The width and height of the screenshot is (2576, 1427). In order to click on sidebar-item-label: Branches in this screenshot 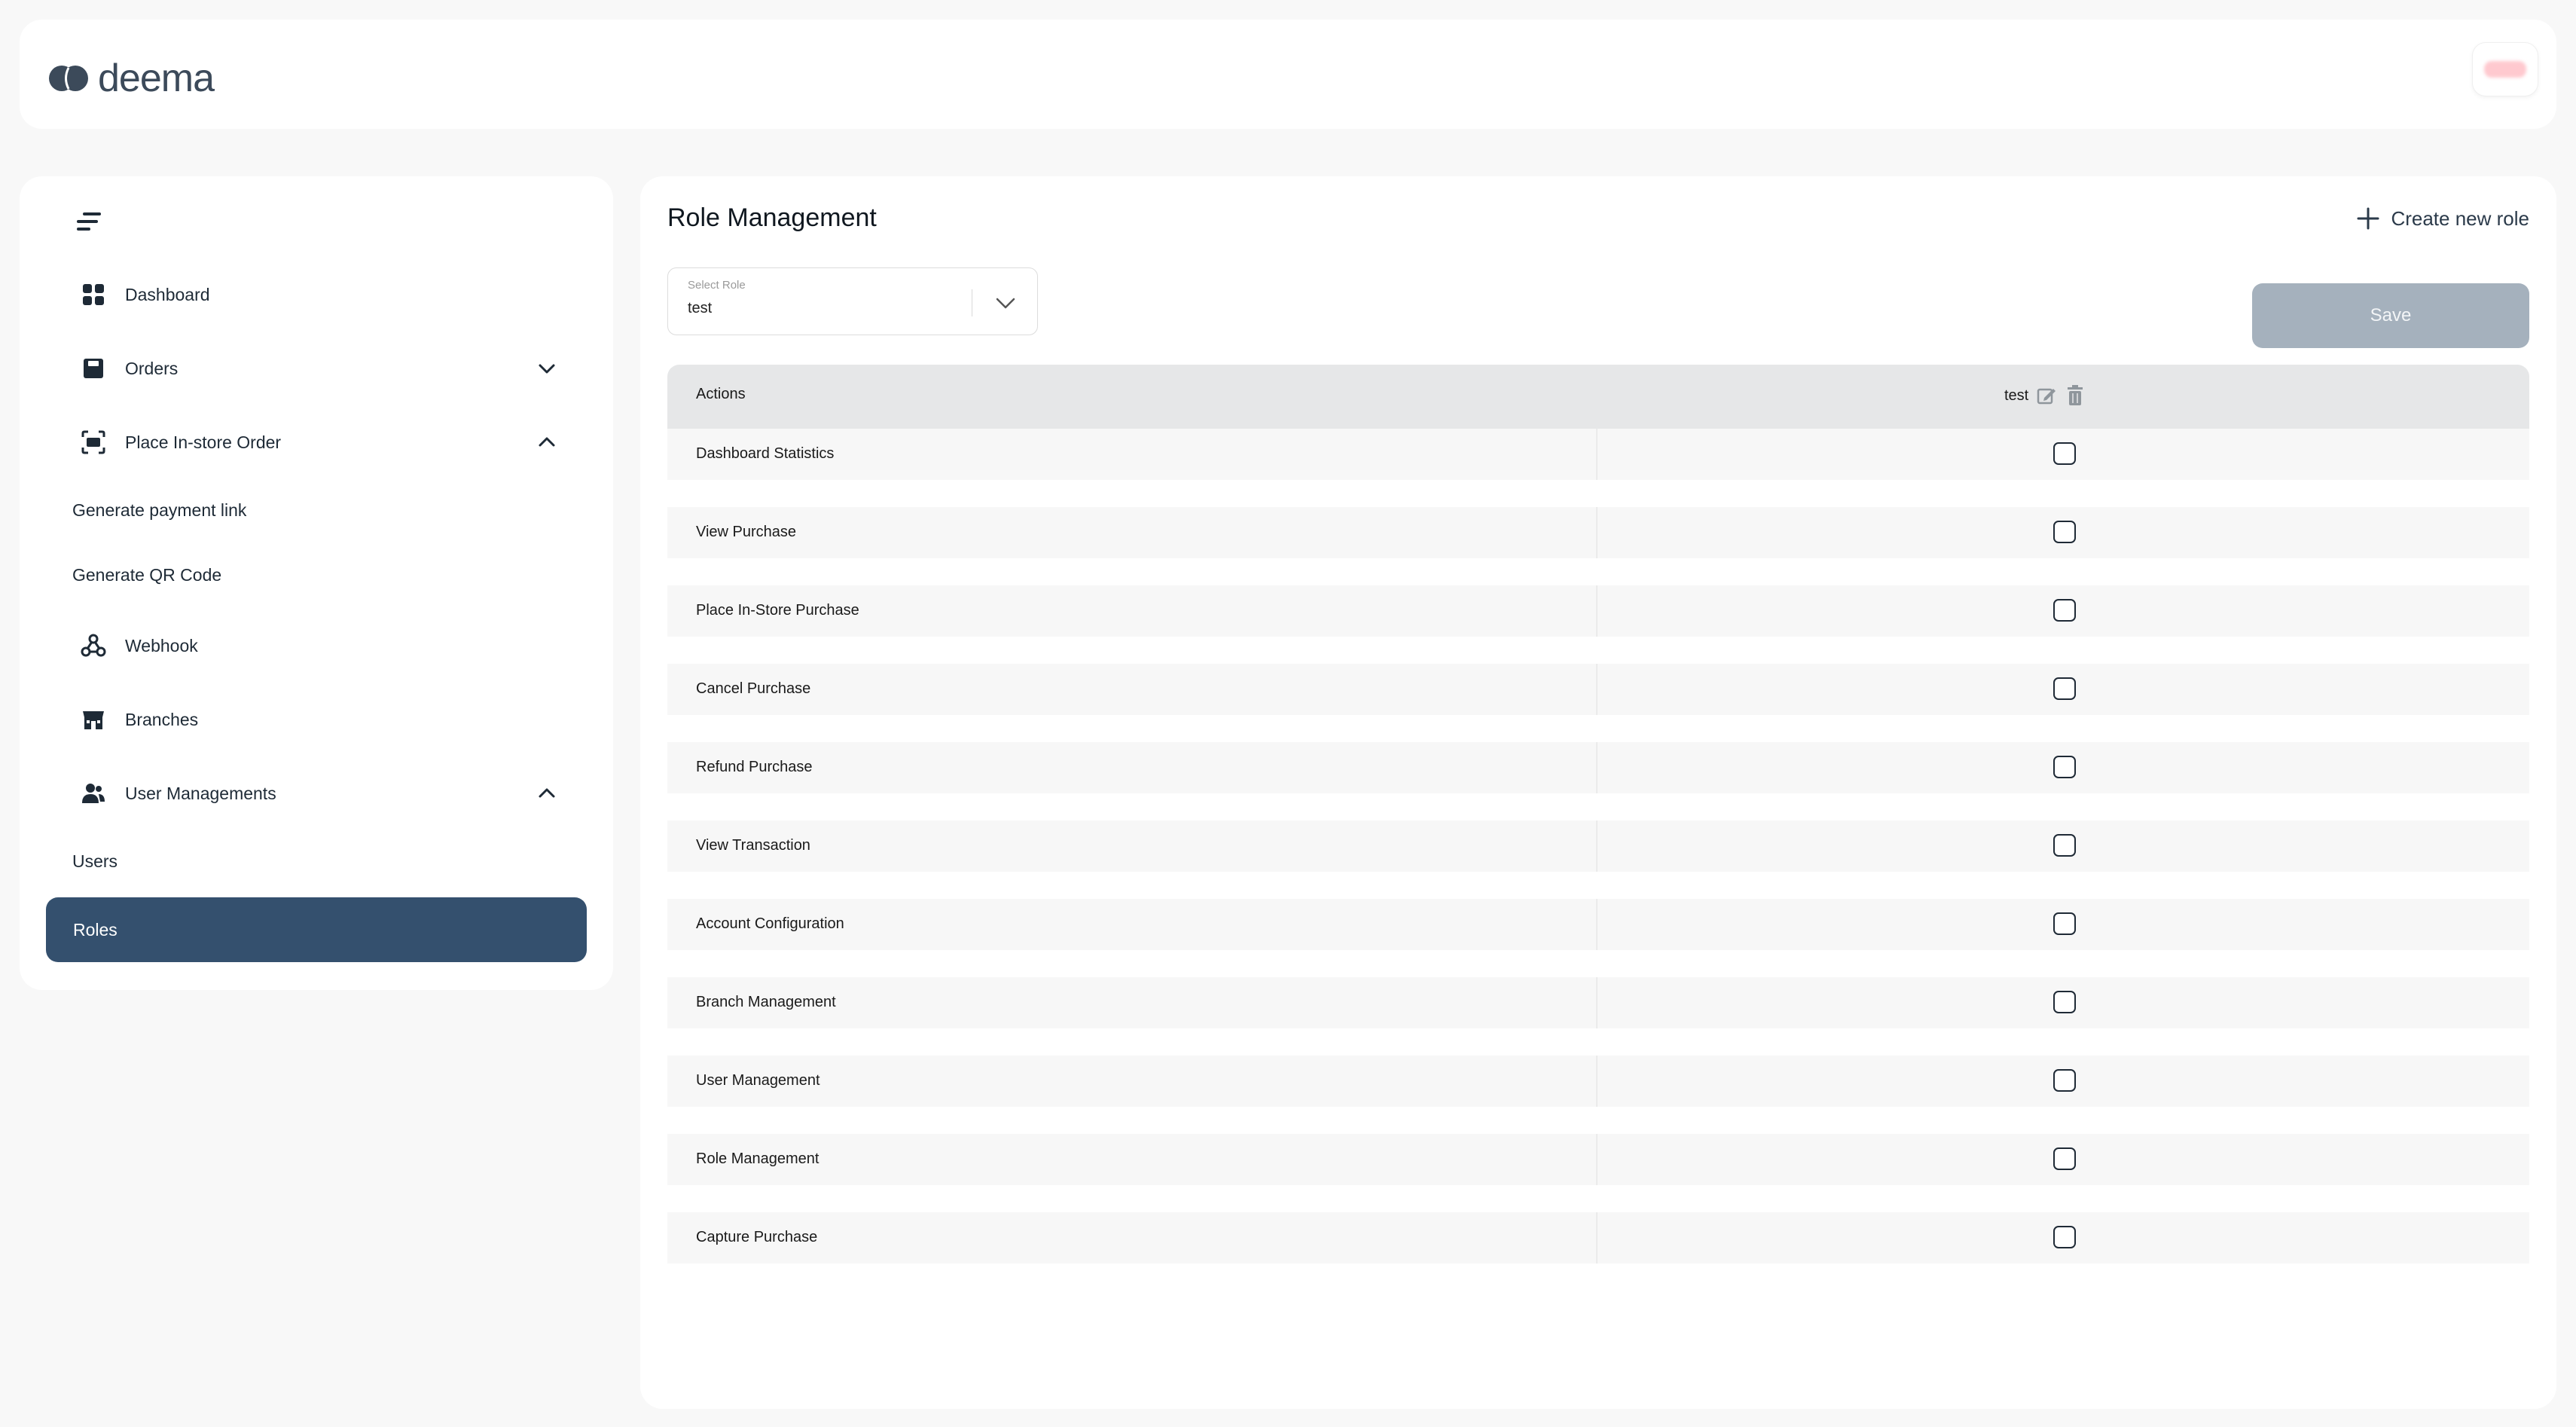, I will do `click(162, 719)`.